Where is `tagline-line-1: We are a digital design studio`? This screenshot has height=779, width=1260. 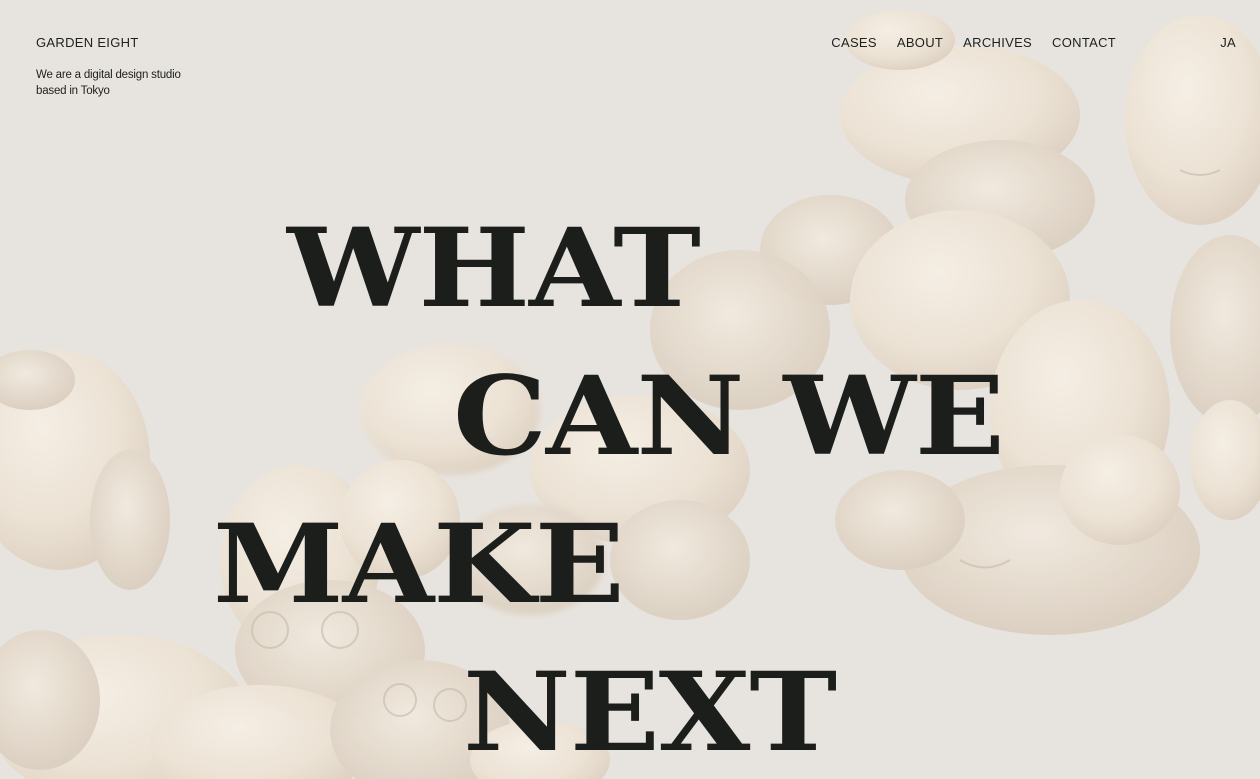 tagline-line-1: We are a digital design studio is located at coordinates (108, 75).